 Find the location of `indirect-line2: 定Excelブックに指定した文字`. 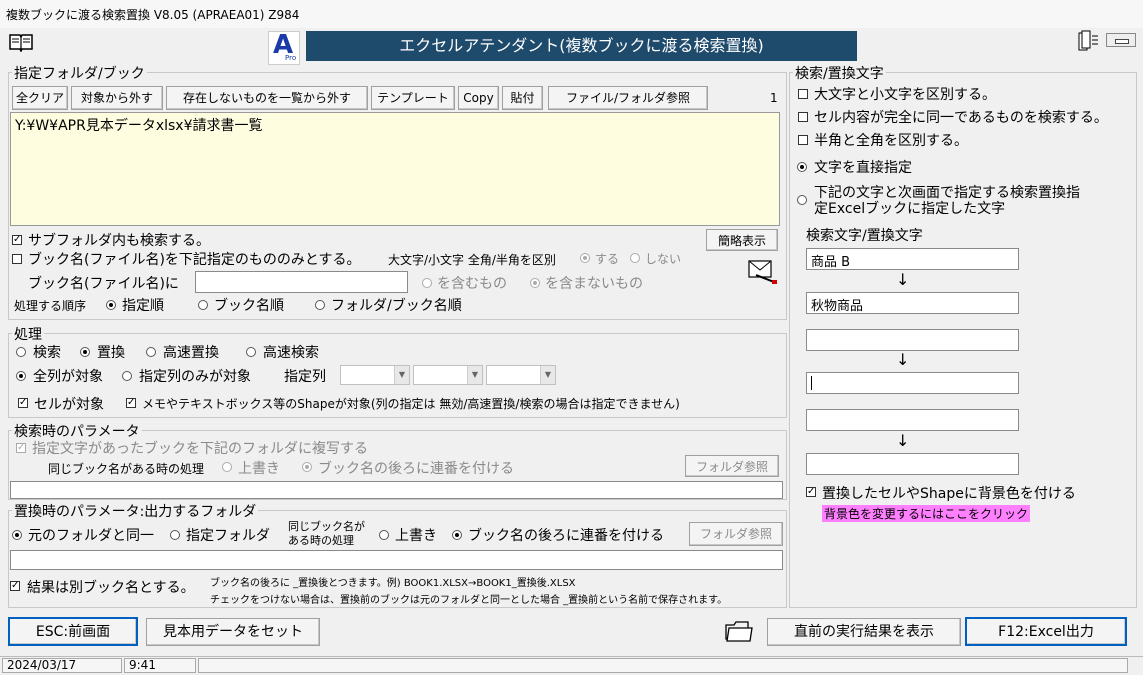

indirect-line2: 定Excelブックに指定した文字 is located at coordinates (910, 209).